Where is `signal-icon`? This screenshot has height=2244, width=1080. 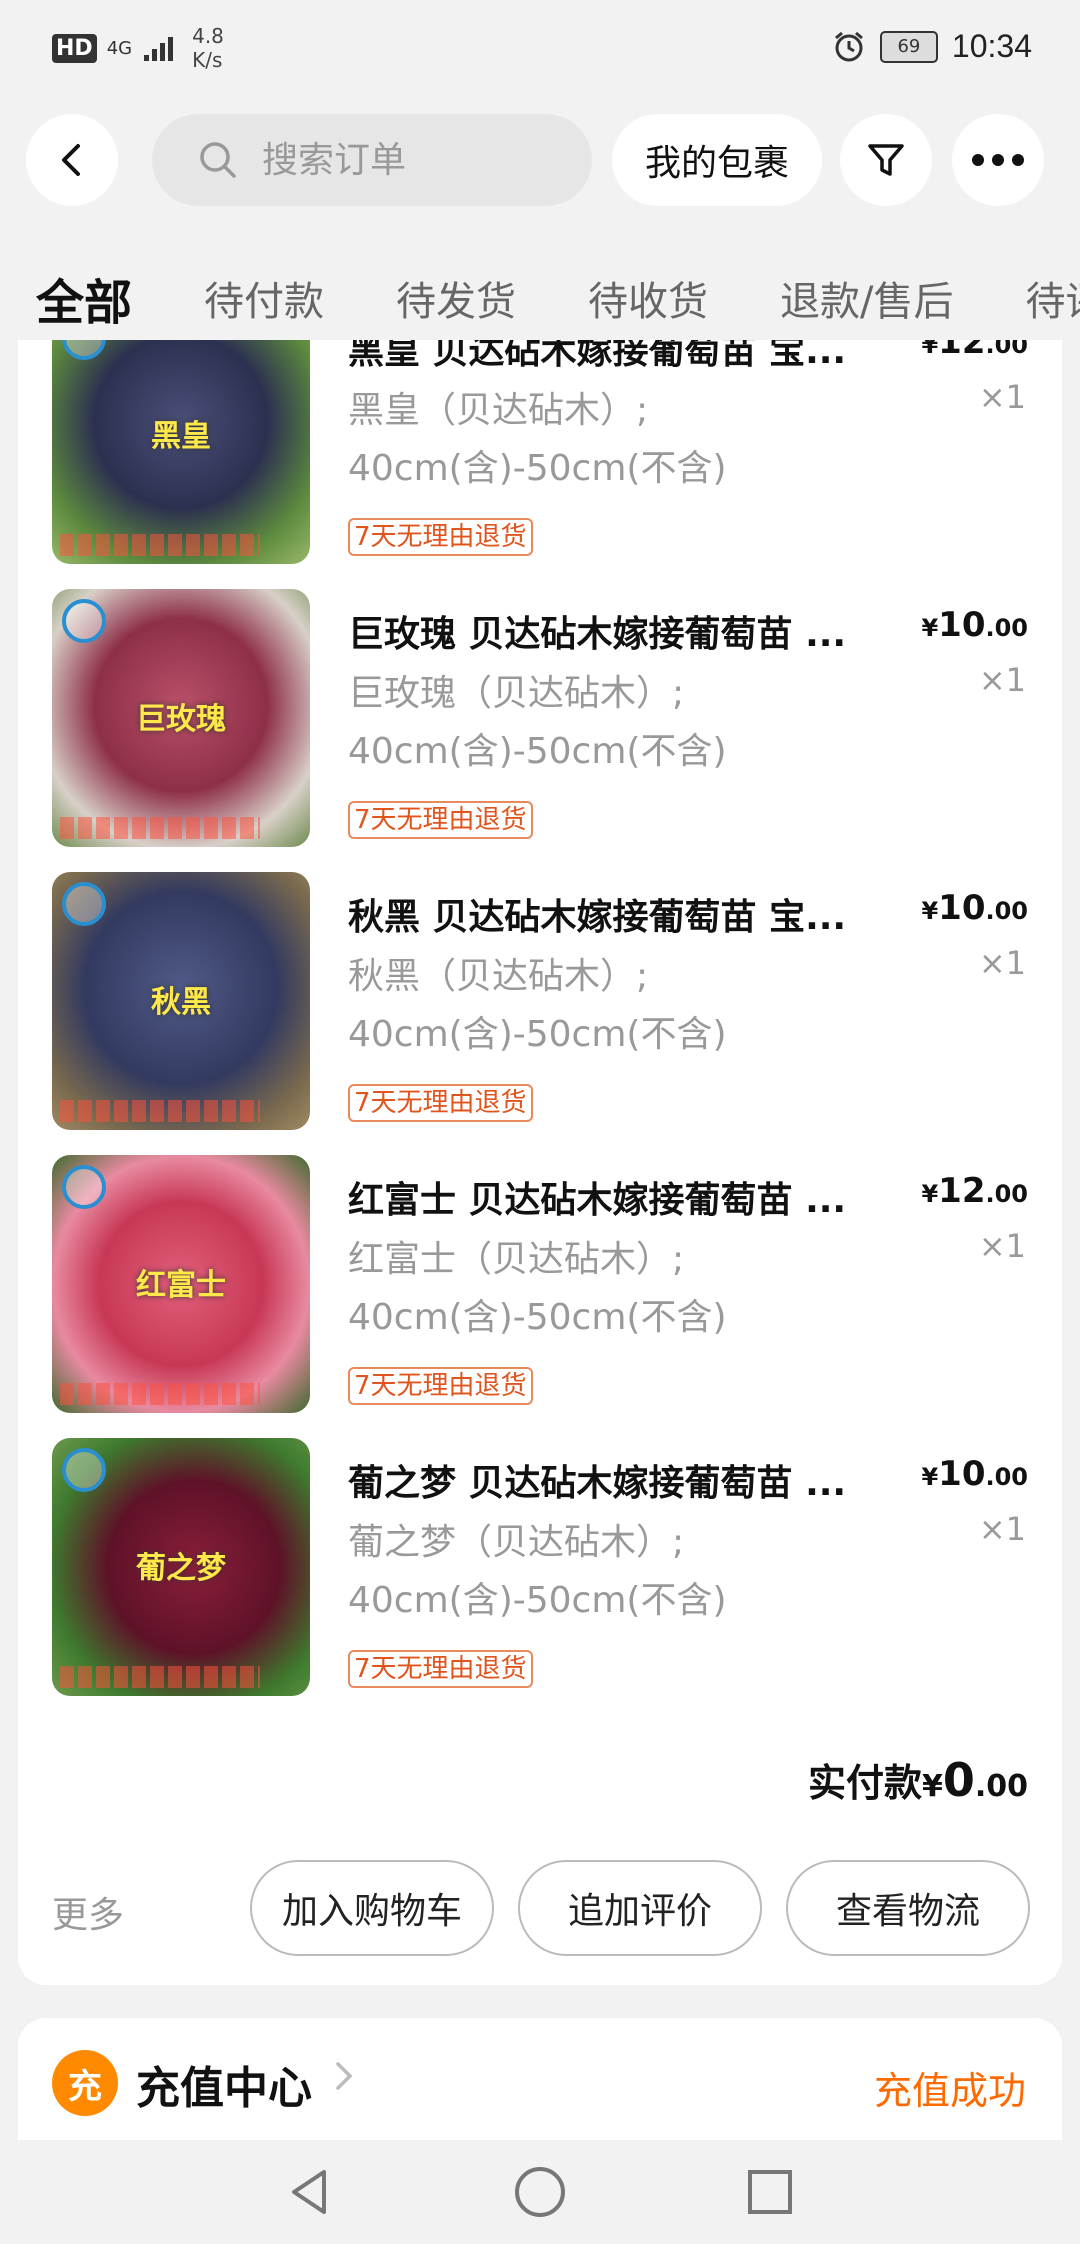
signal-icon is located at coordinates (159, 49).